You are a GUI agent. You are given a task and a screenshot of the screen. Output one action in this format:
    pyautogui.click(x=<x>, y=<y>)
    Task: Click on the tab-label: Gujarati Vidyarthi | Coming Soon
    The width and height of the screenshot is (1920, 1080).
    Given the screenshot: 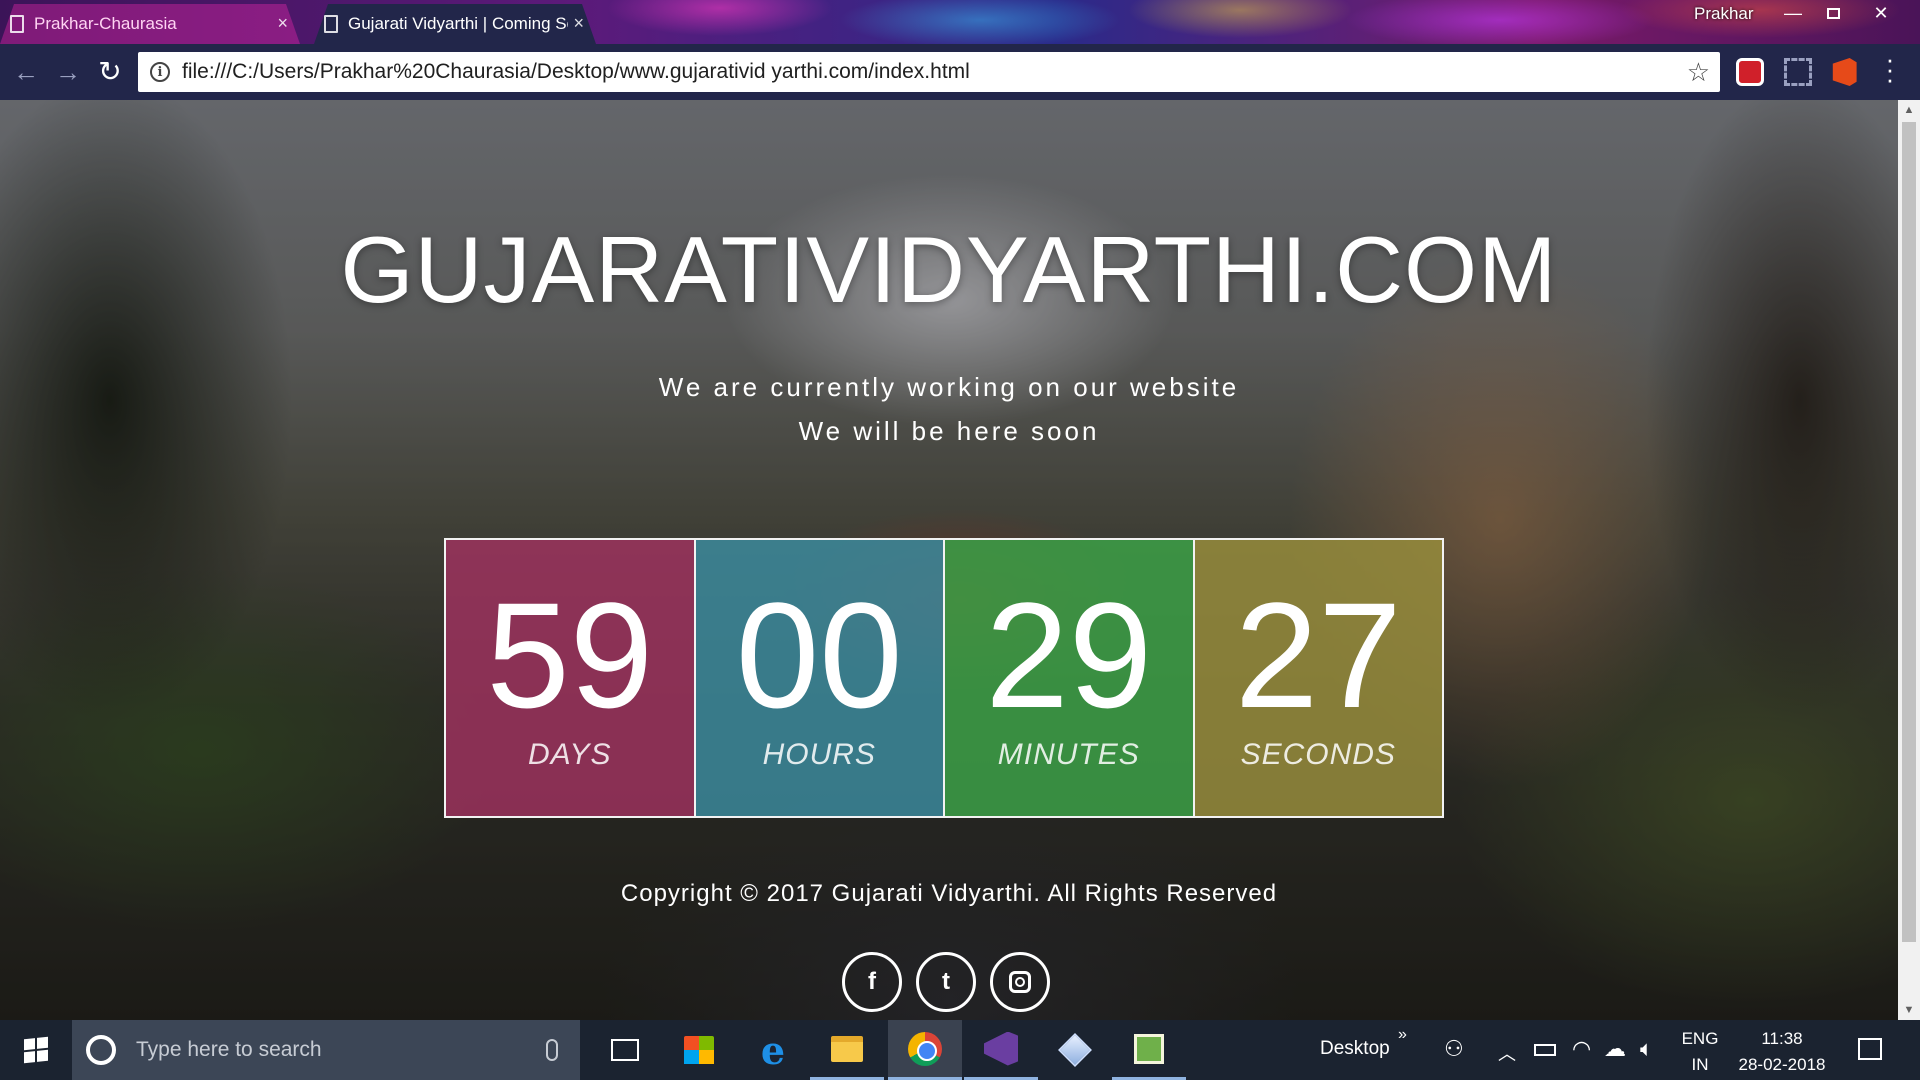 What is the action you would take?
    pyautogui.click(x=458, y=23)
    